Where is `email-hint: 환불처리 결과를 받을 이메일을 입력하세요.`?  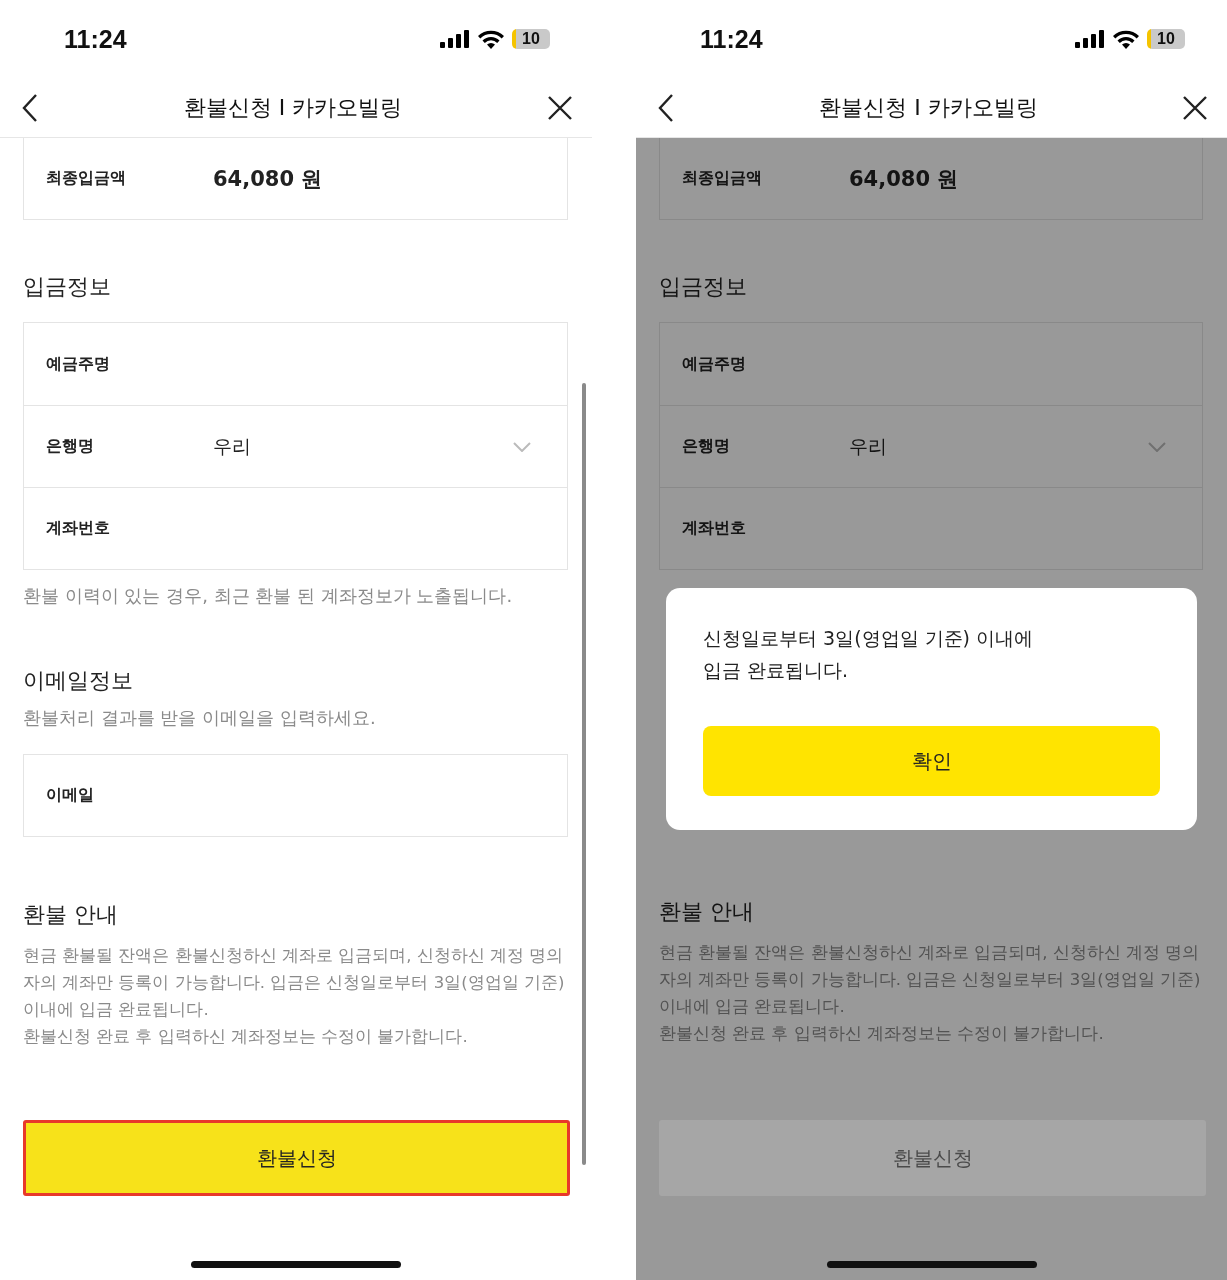
email-hint: 환불처리 결과를 받을 이메일을 입력하세요. is located at coordinates (200, 718).